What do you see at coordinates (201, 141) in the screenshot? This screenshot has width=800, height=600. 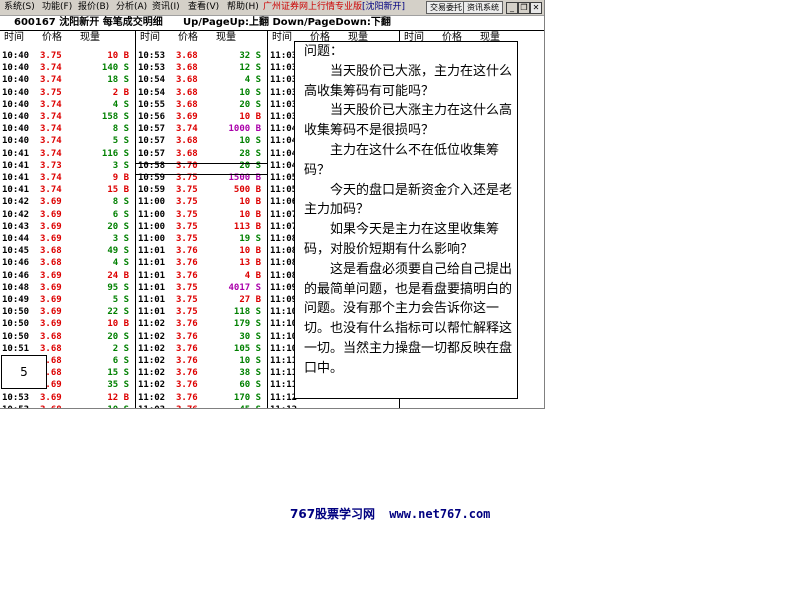 I see `tick-row: 10:57 3.68 10 S` at bounding box center [201, 141].